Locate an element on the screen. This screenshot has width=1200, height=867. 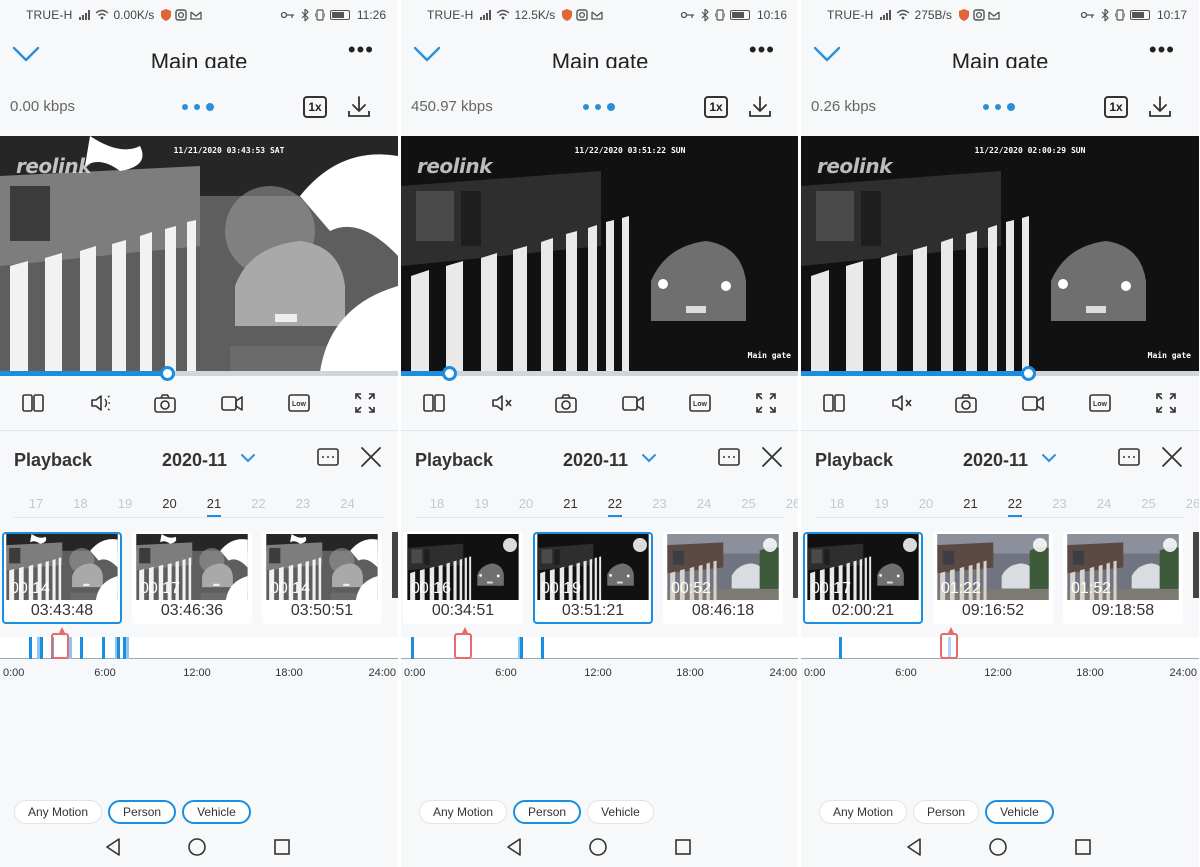
clip-thumbnail: 01:52 09:18:58 is located at coordinates (1123, 578).